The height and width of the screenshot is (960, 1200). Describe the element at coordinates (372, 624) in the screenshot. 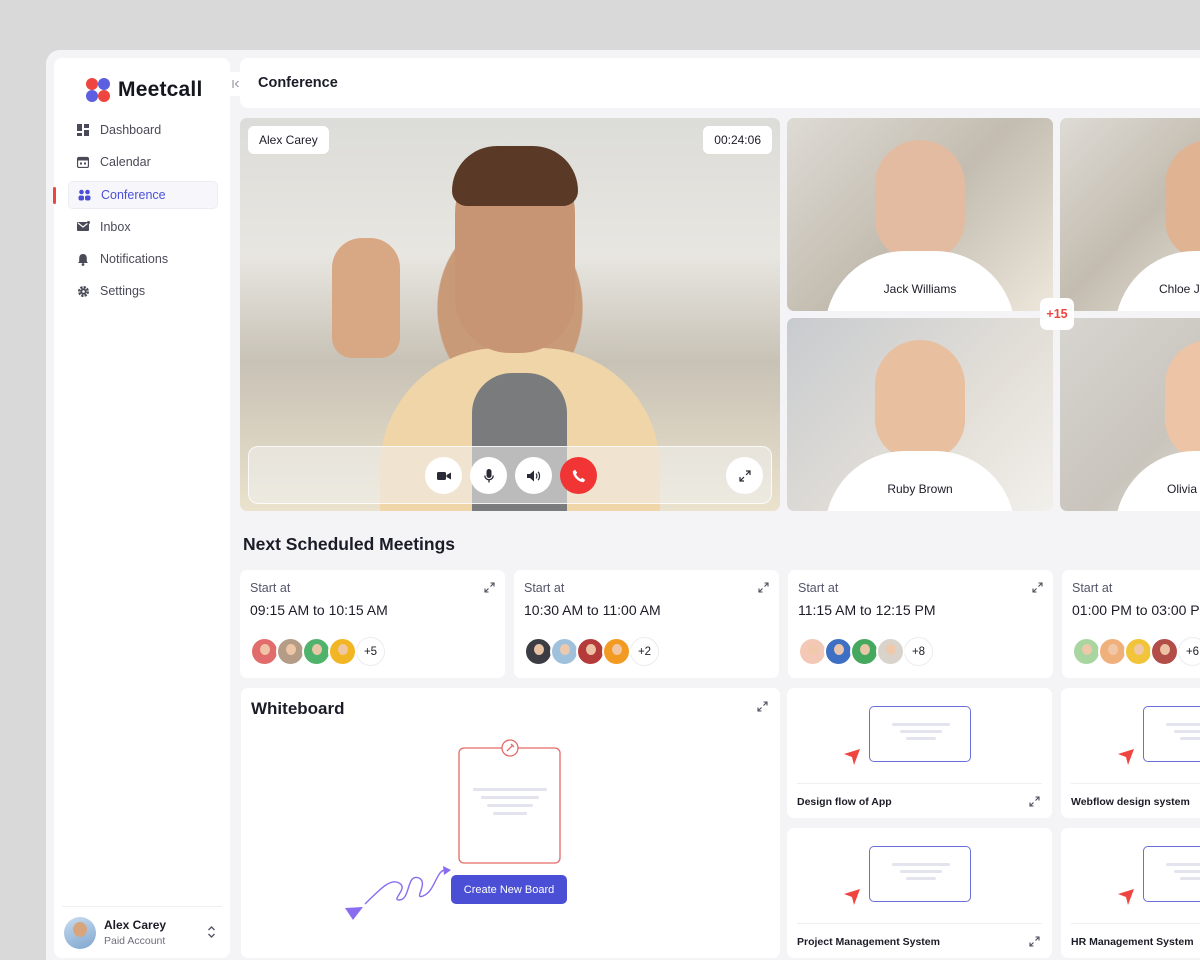

I see `meeting-card: Start at 09:15 AM to 10:15 AM +5` at that location.